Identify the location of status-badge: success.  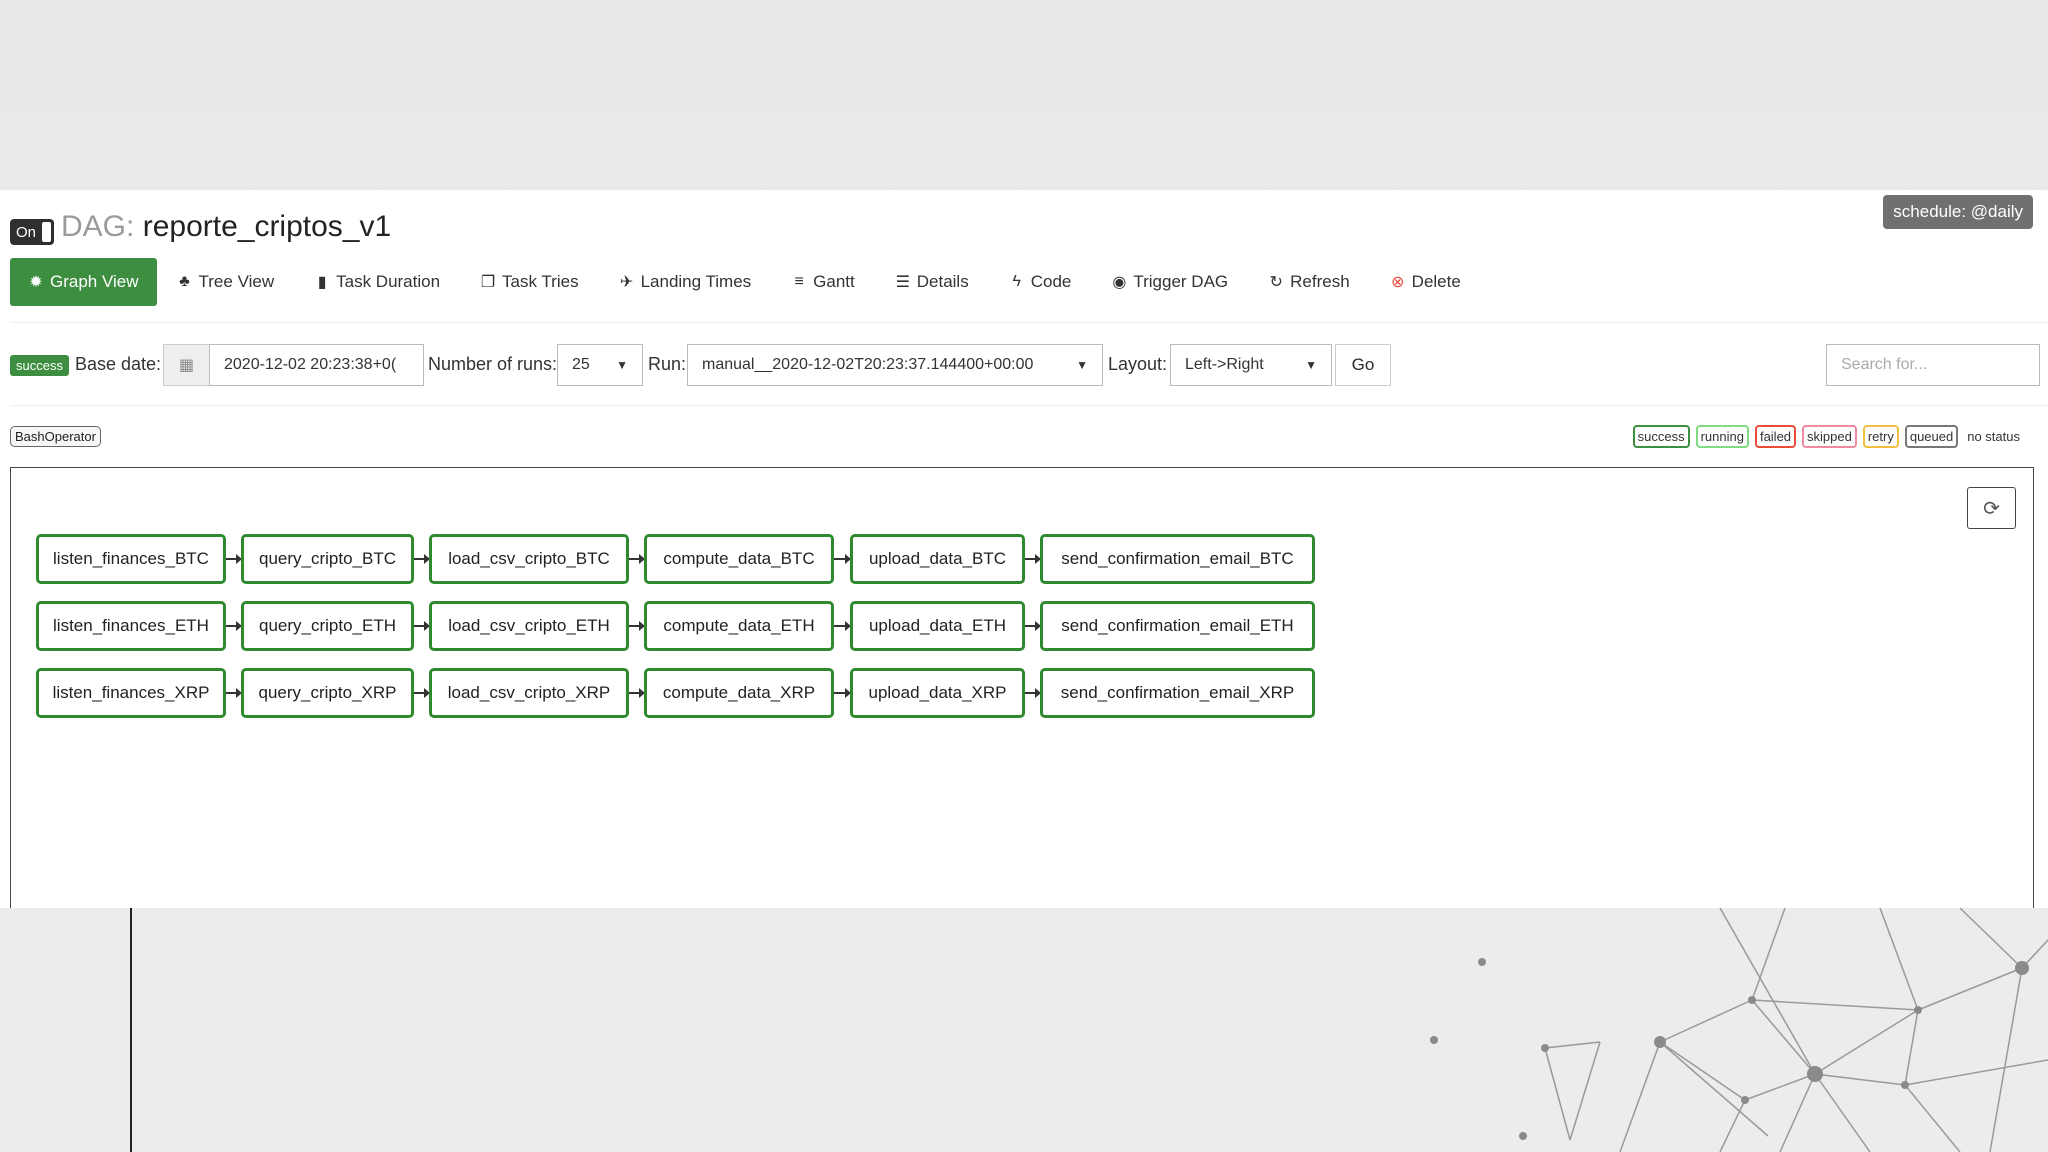
(39, 365).